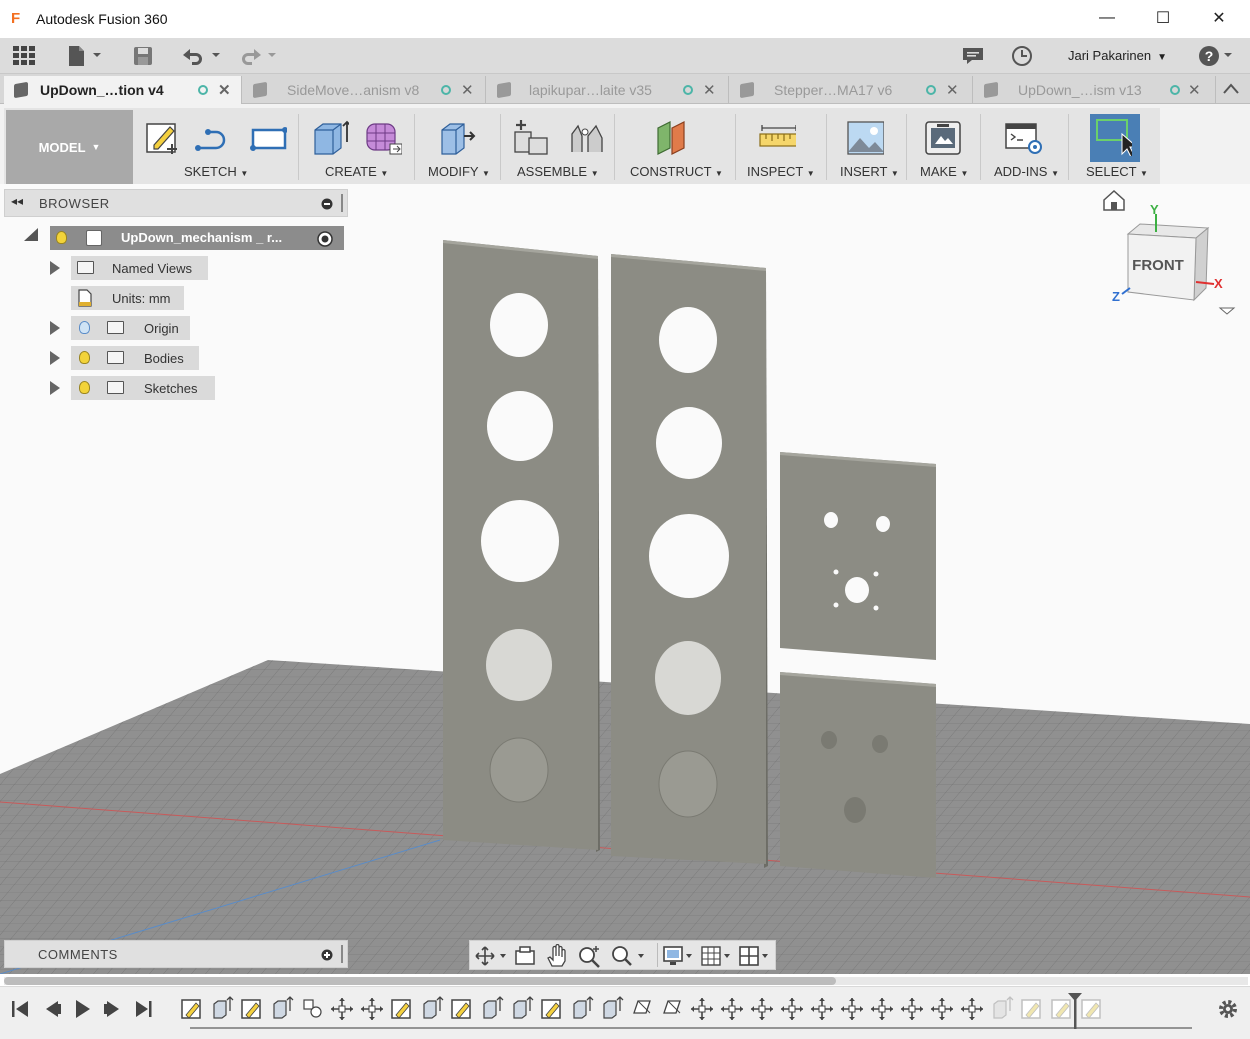 Image resolution: width=1250 pixels, height=1039 pixels. Describe the element at coordinates (144, 1009) in the screenshot. I see `go-to-end-icon` at that location.